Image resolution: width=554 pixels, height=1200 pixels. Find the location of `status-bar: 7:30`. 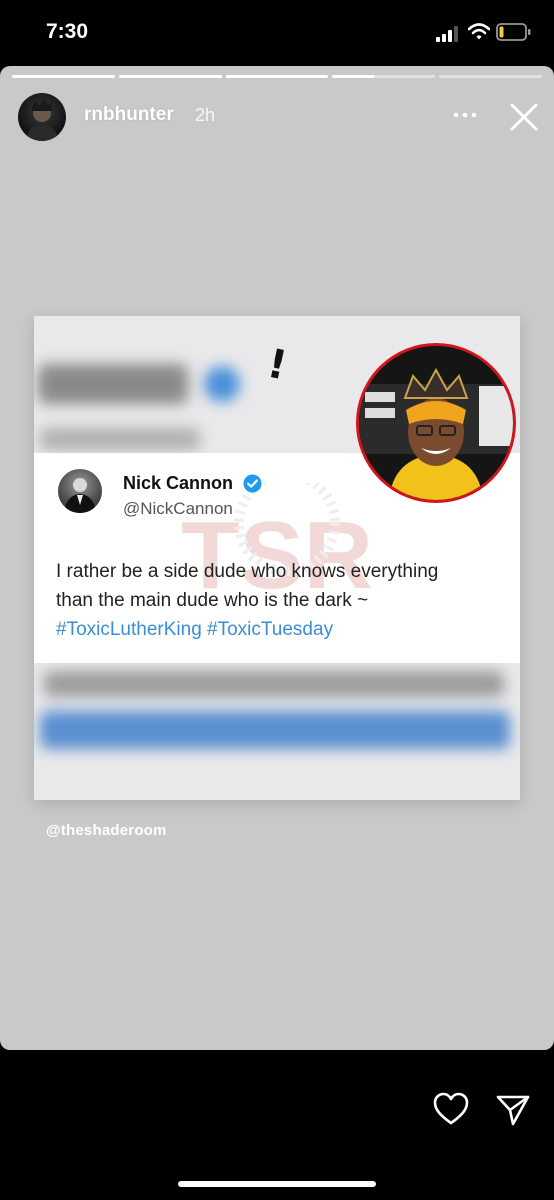

status-bar: 7:30 is located at coordinates (277, 32).